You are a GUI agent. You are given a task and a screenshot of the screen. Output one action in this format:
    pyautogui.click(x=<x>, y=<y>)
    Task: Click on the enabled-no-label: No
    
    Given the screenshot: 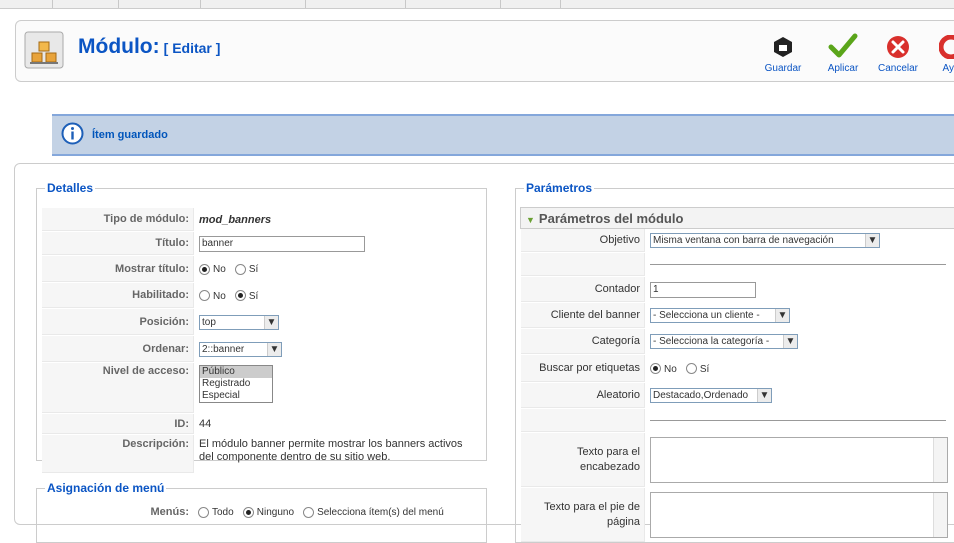 What is the action you would take?
    pyautogui.click(x=219, y=296)
    